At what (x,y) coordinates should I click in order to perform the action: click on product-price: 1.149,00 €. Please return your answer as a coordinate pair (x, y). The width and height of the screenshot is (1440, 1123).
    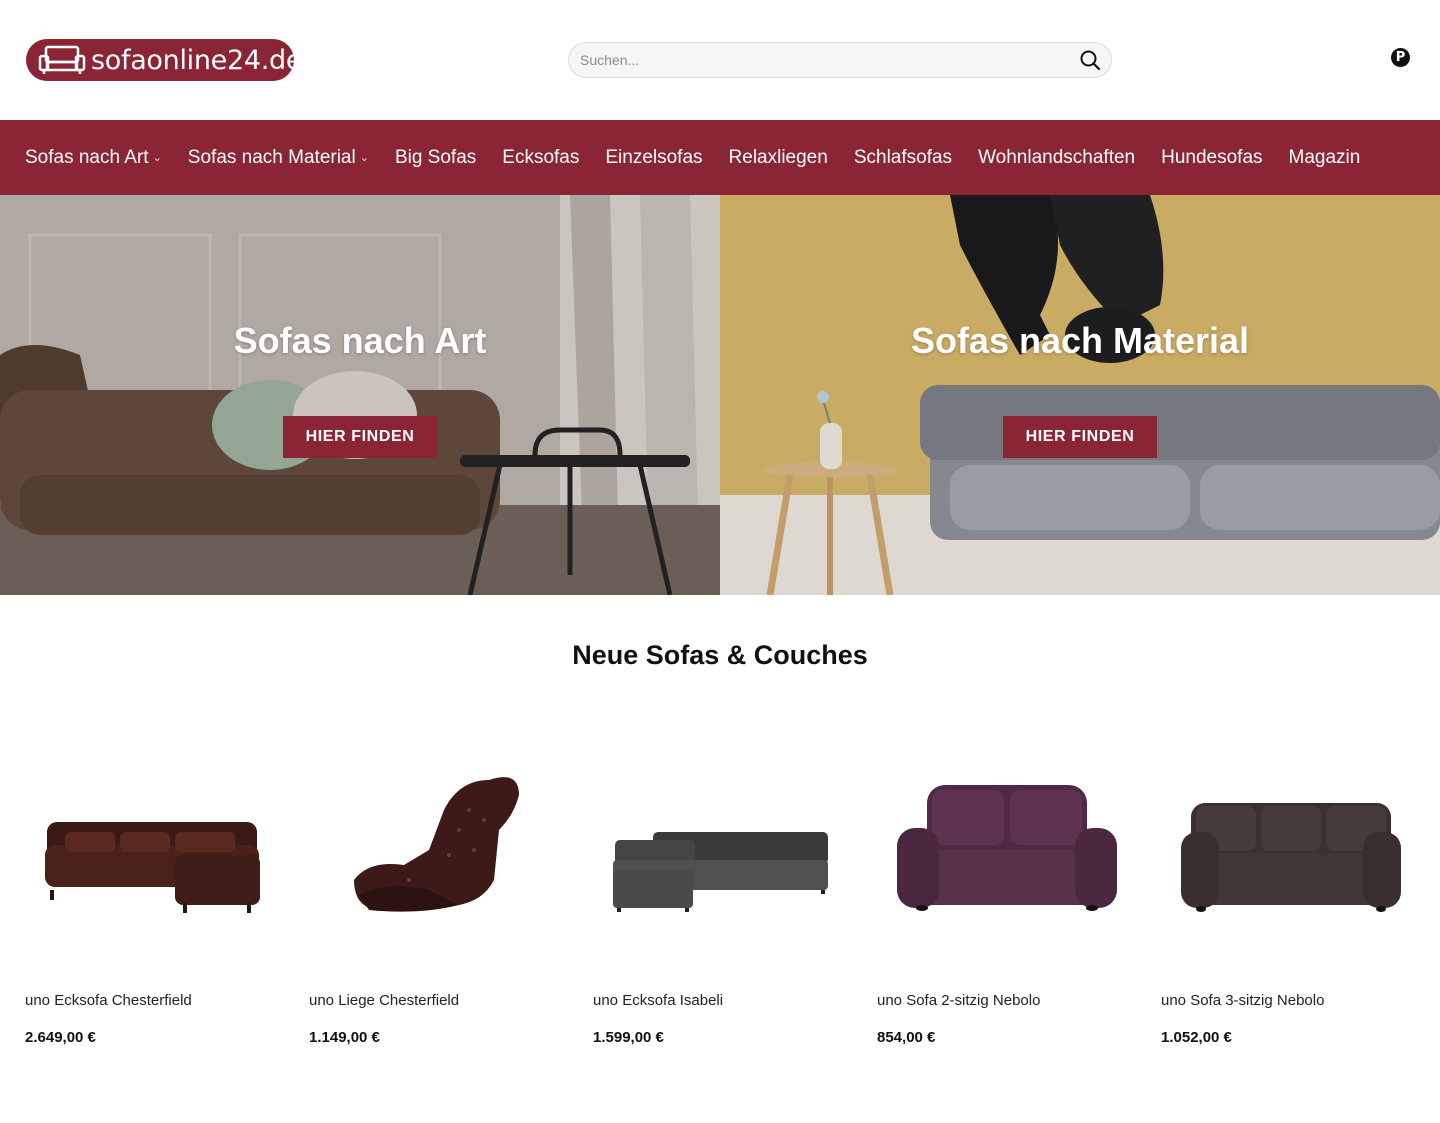
    Looking at the image, I should click on (344, 1037).